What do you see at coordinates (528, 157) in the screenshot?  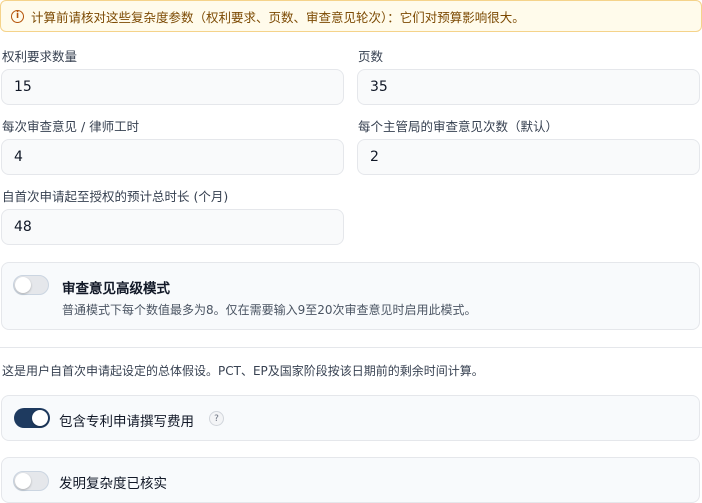 I see `oa-per-office-input` at bounding box center [528, 157].